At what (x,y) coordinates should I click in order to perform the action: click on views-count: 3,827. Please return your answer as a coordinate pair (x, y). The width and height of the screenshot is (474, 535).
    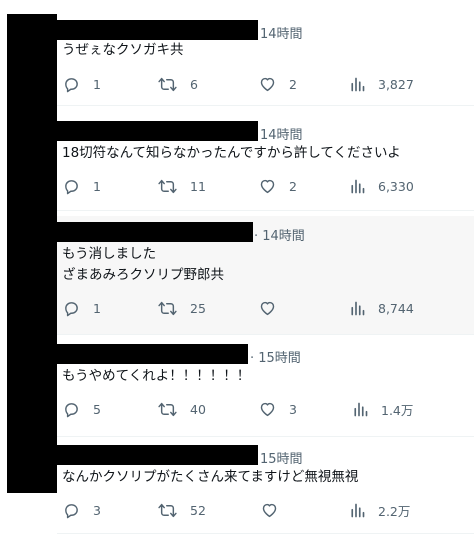
    Looking at the image, I should click on (396, 84).